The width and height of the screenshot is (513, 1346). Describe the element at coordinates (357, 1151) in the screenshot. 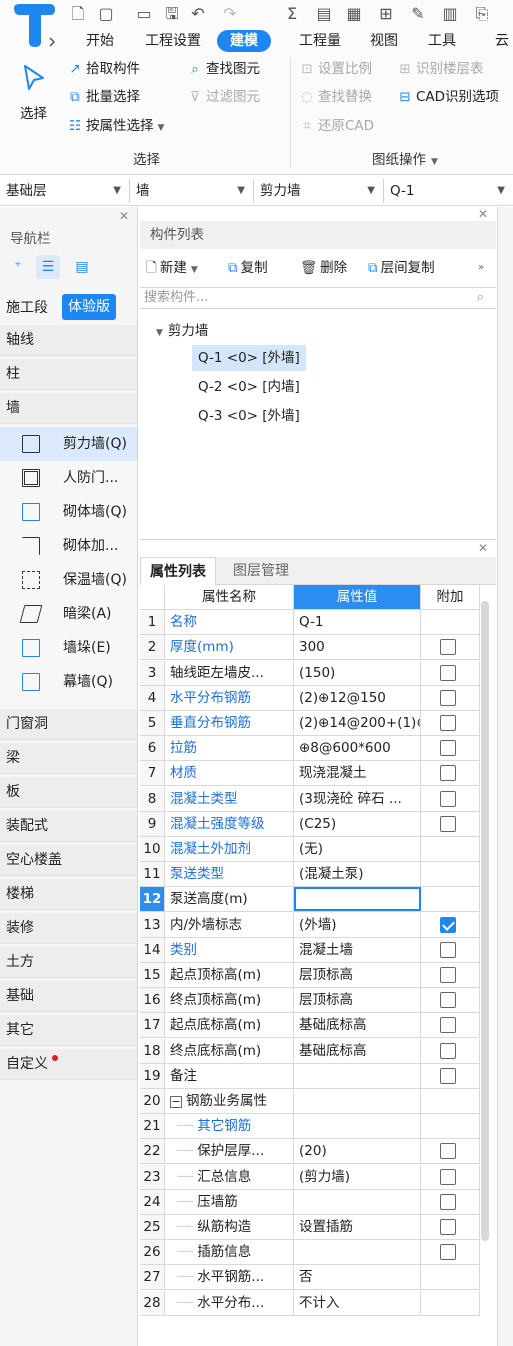

I see `property-value: (20)` at that location.